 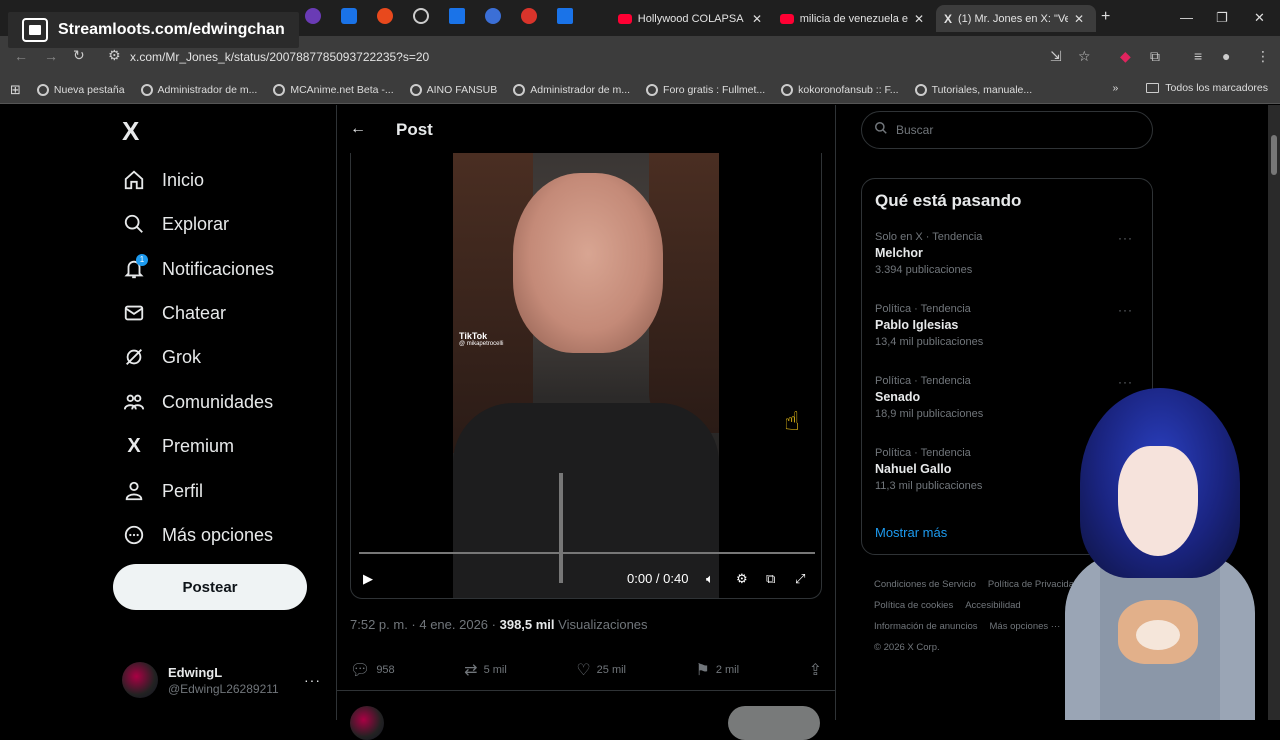 I want to click on scrollbar-thumb, so click(x=1274, y=155).